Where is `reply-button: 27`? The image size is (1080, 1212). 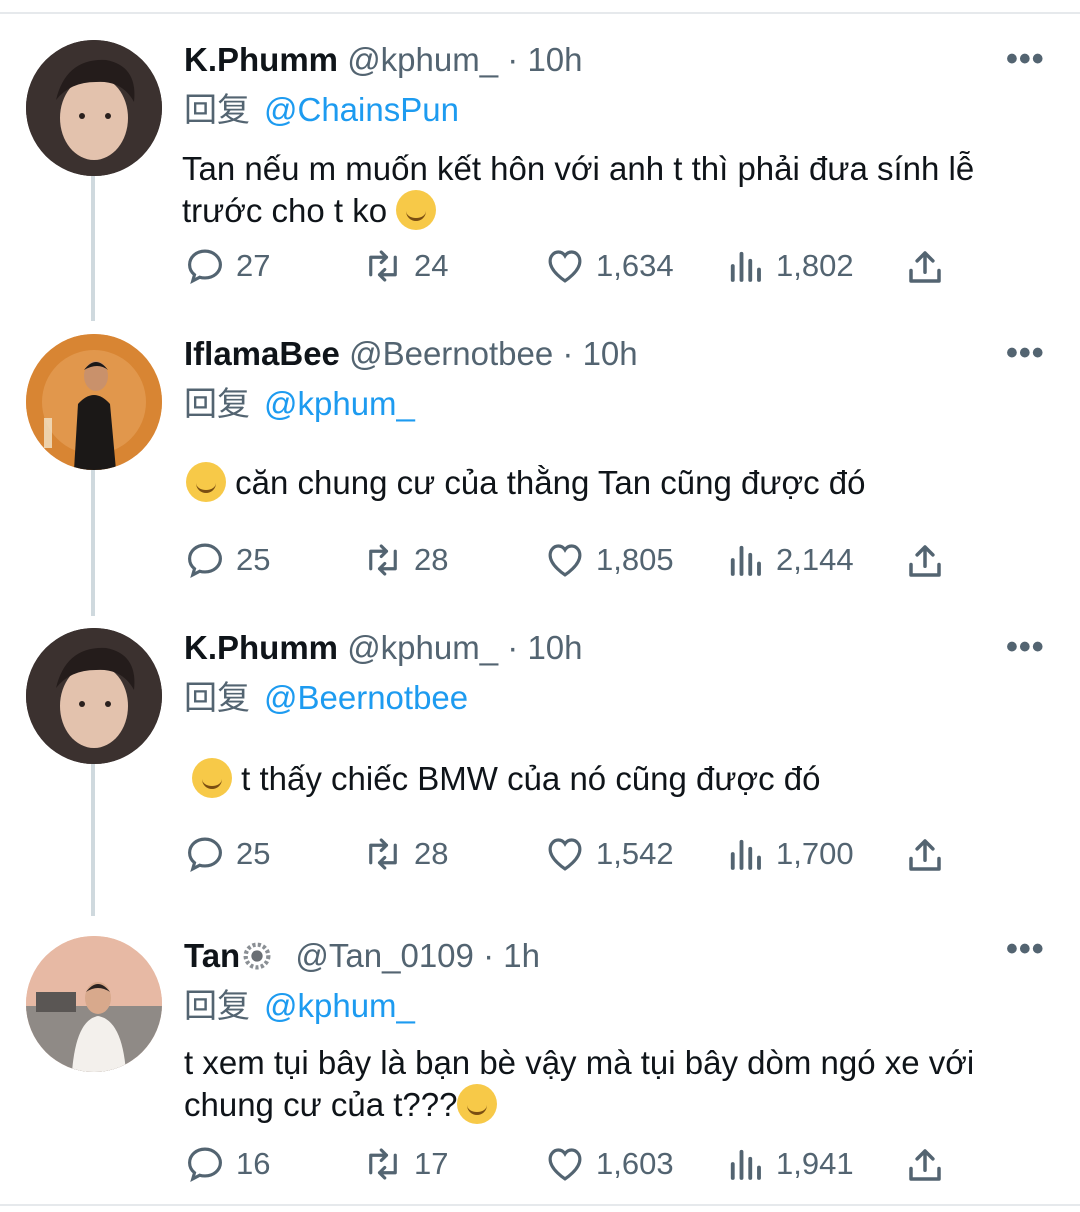 reply-button: 27 is located at coordinates (227, 266).